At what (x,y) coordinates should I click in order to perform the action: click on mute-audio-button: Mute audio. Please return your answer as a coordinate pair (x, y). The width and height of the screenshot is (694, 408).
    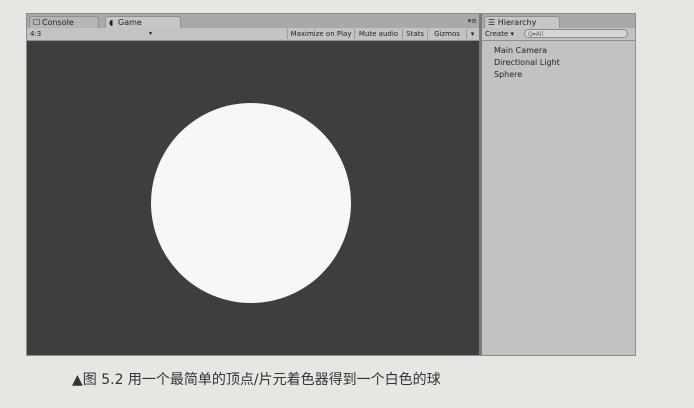
    Looking at the image, I should click on (378, 34).